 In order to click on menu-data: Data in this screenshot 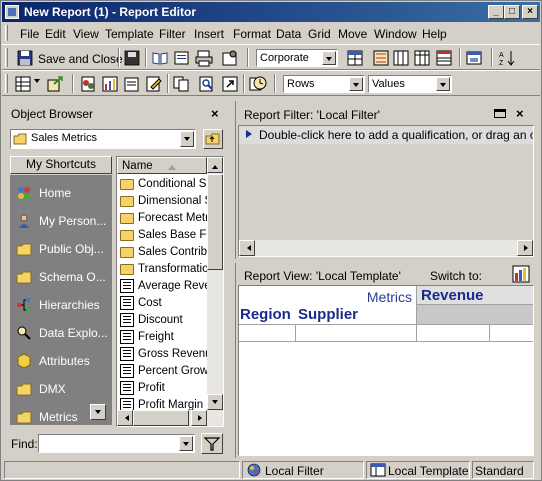, I will do `click(288, 34)`.